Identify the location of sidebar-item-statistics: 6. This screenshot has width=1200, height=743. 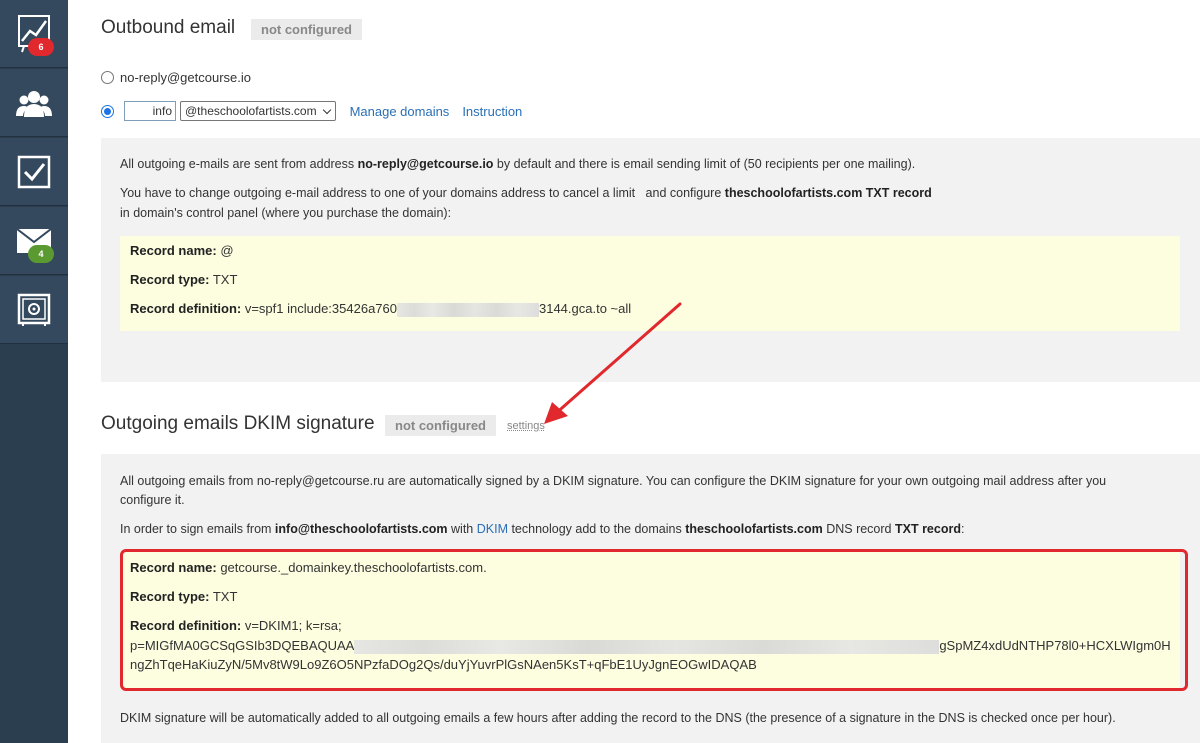
(34, 34).